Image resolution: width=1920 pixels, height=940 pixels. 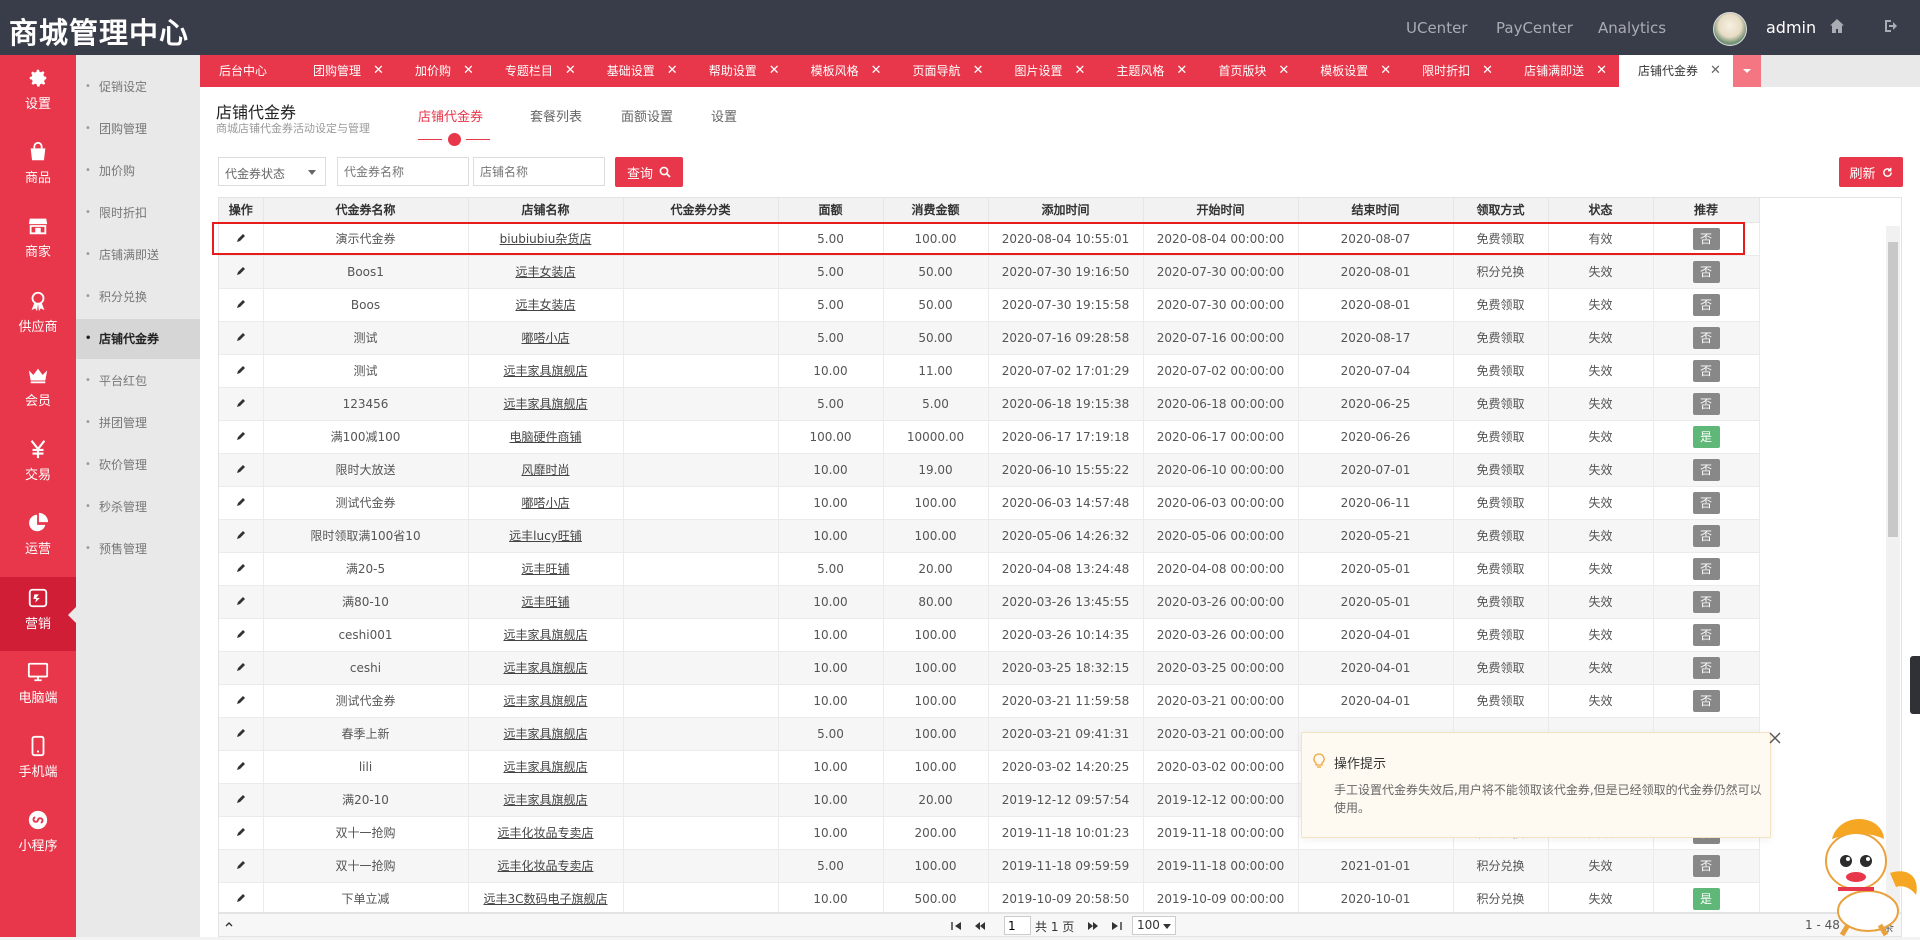 I want to click on subnav-item: 促销设定, so click(x=138, y=87).